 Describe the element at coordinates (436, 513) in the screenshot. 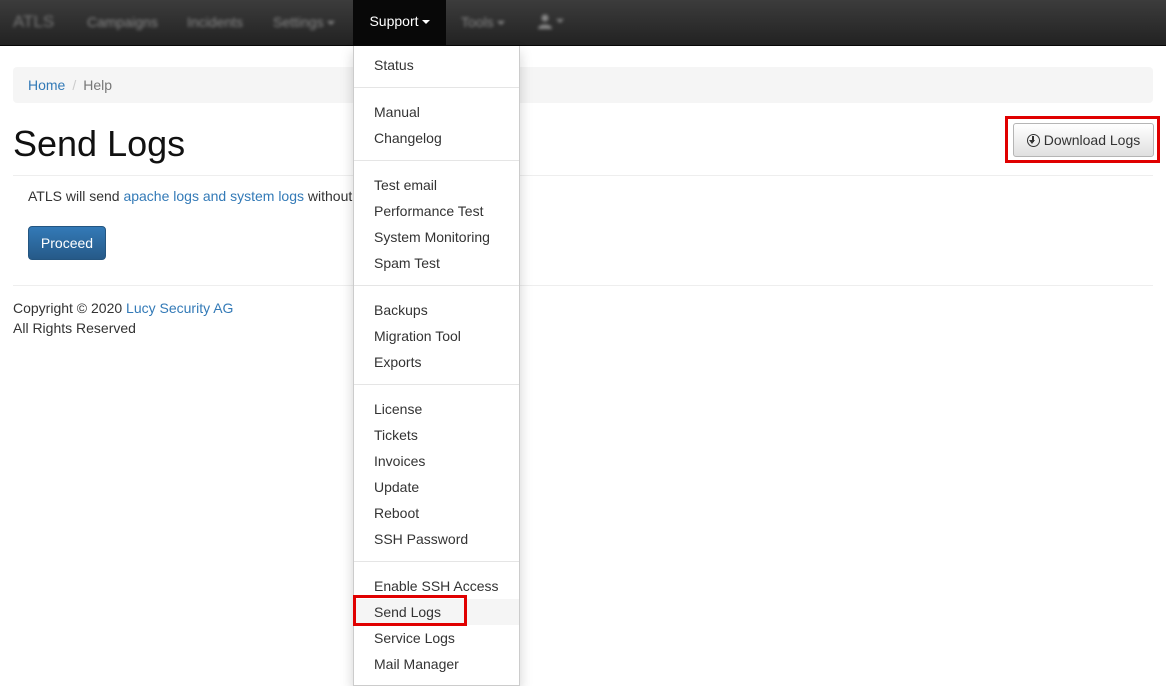

I see `menu-item-reboot: Reboot` at that location.